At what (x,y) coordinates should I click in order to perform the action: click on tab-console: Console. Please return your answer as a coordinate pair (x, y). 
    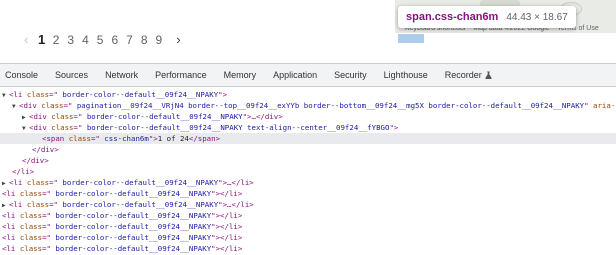
    Looking at the image, I should click on (21, 75).